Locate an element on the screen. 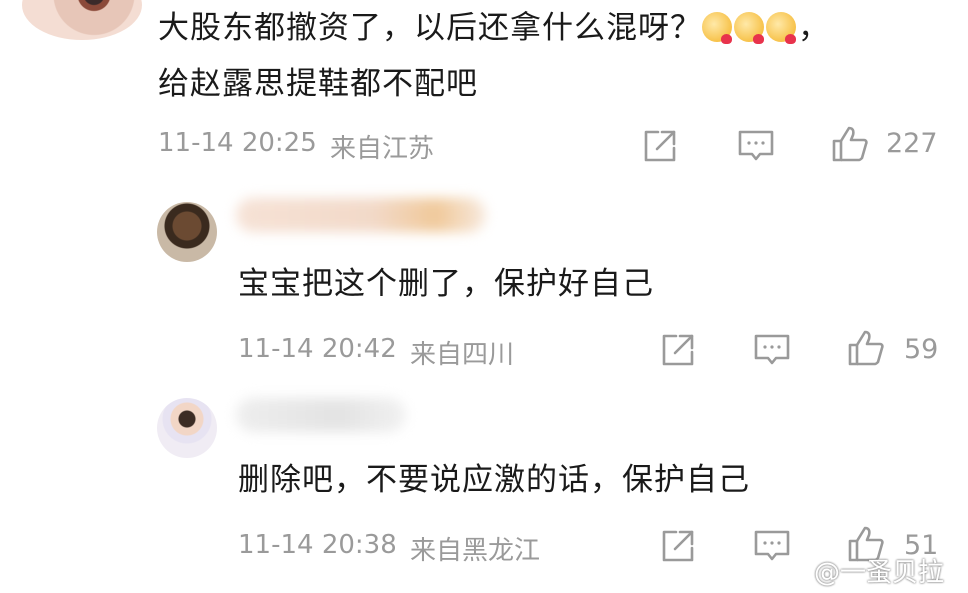 The image size is (968, 593). reply-location: 来自黑龙江 is located at coordinates (475, 551).